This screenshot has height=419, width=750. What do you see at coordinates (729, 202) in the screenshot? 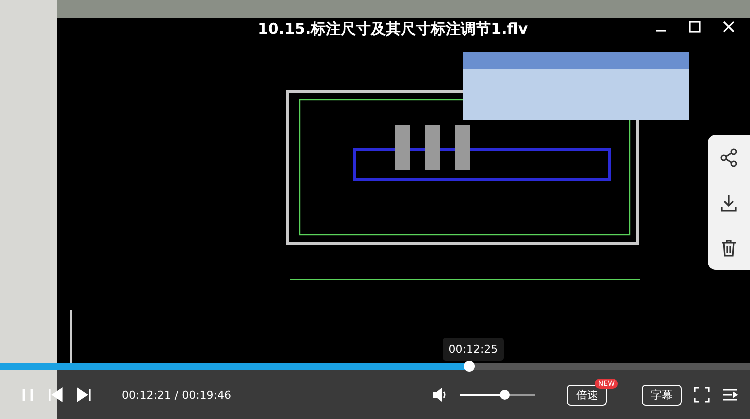
I see `download-icon` at bounding box center [729, 202].